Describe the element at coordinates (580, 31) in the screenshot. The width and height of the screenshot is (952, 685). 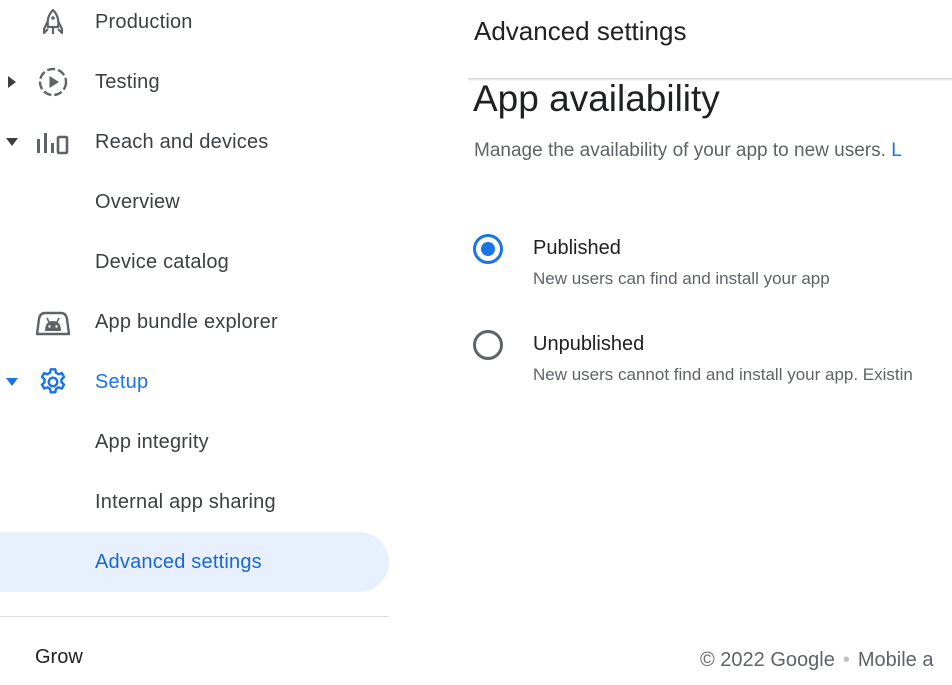
I see `page-title: Advanced settings` at that location.